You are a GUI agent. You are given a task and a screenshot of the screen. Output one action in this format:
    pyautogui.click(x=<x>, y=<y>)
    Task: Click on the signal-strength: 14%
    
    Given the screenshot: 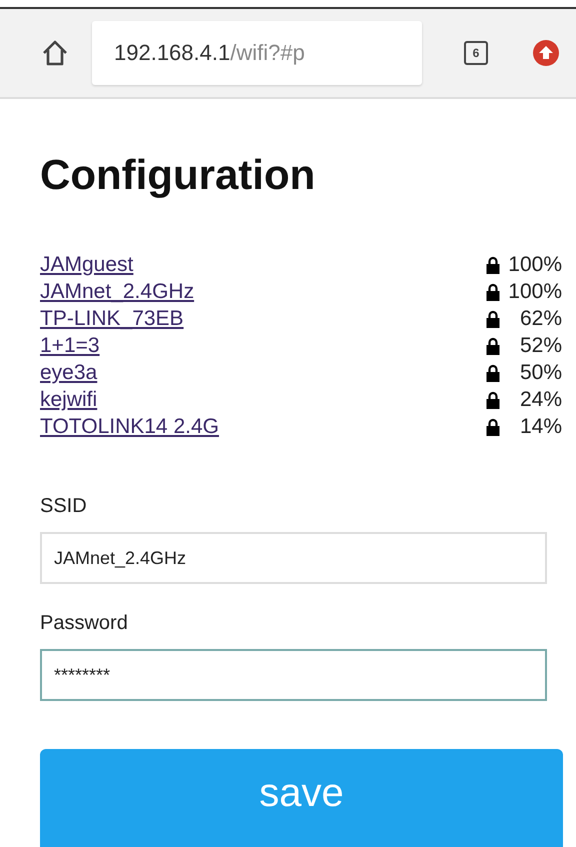 What is the action you would take?
    pyautogui.click(x=540, y=426)
    